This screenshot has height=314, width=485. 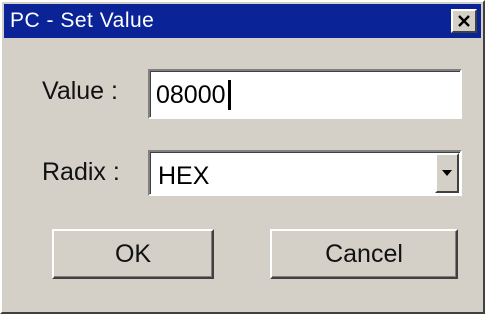 I want to click on close-icon, so click(x=464, y=21).